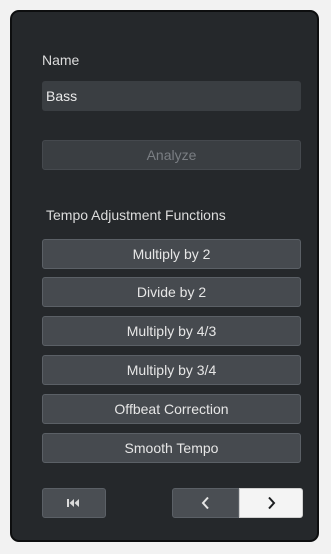 The height and width of the screenshot is (554, 331). What do you see at coordinates (171, 96) in the screenshot?
I see `name-field: Bass` at bounding box center [171, 96].